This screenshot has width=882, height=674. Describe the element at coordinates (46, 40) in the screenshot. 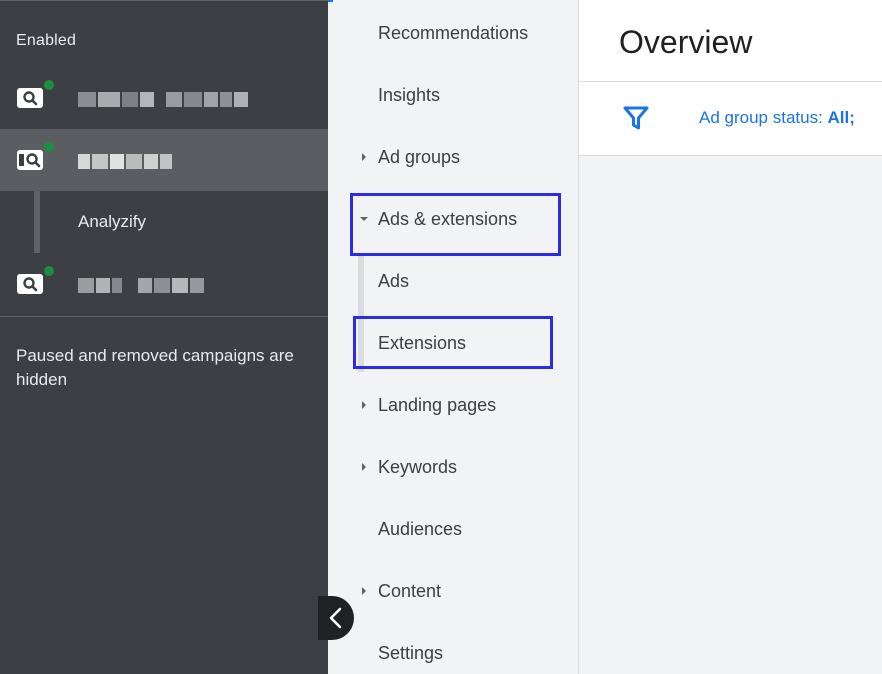

I see `enabled-section-label: Enabled` at that location.